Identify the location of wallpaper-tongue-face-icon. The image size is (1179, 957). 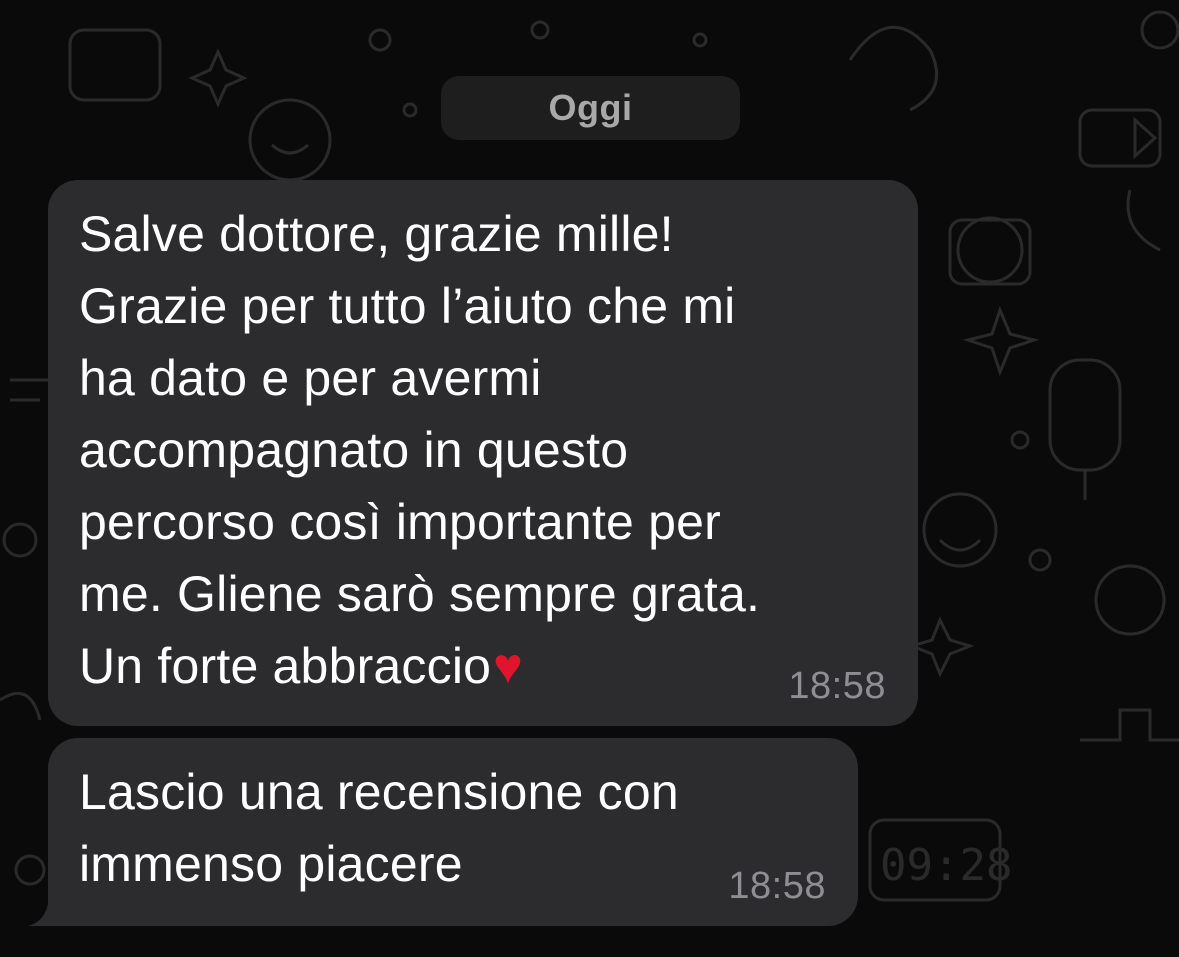
(960, 530).